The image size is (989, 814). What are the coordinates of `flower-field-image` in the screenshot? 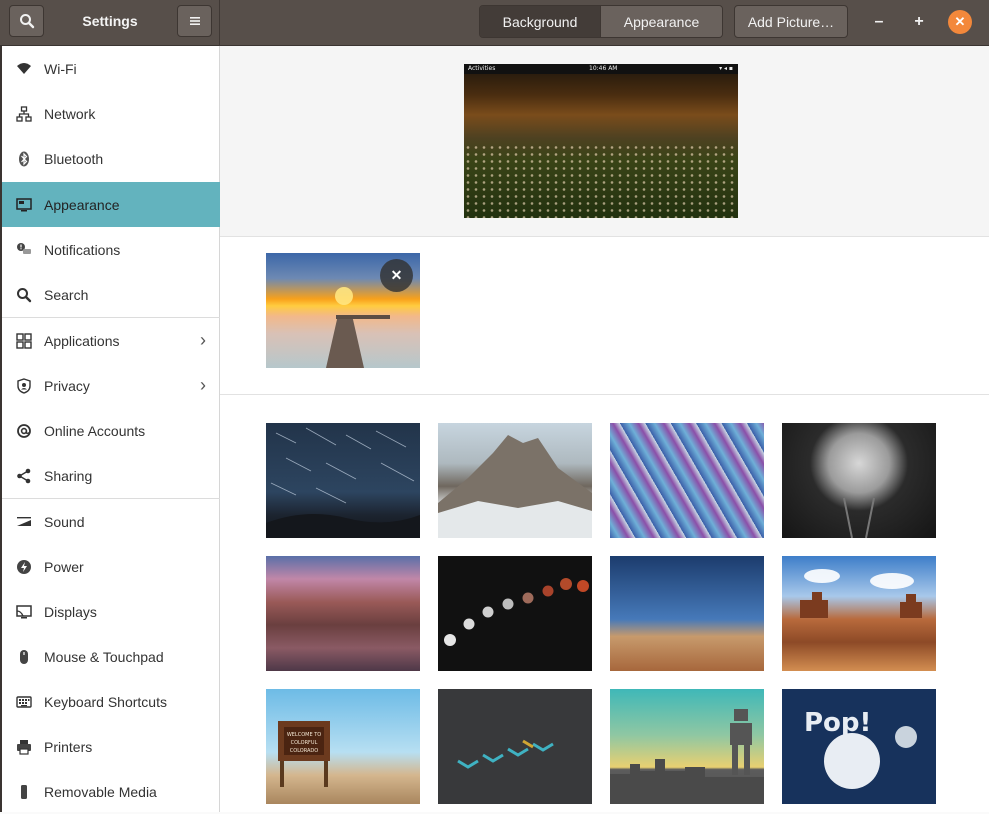 It's located at (601, 181).